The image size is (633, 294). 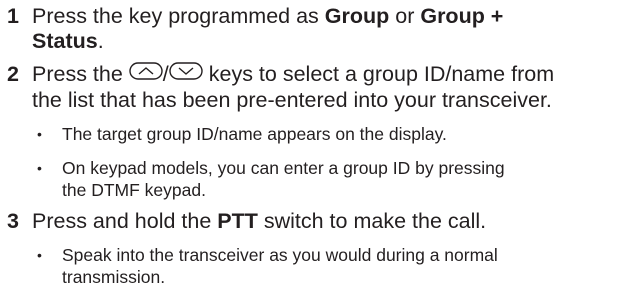 What do you see at coordinates (13, 16) in the screenshot?
I see `step-number: 1` at bounding box center [13, 16].